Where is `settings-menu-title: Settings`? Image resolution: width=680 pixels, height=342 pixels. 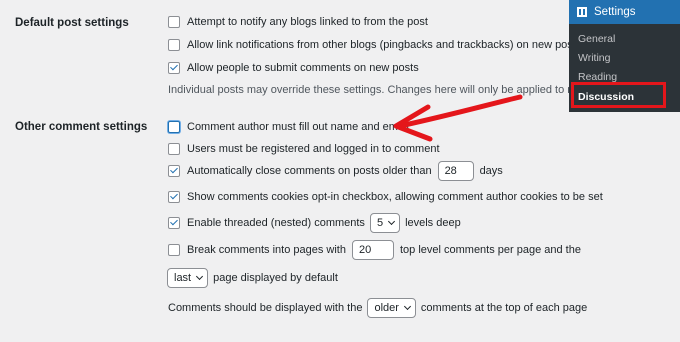 settings-menu-title: Settings is located at coordinates (615, 12).